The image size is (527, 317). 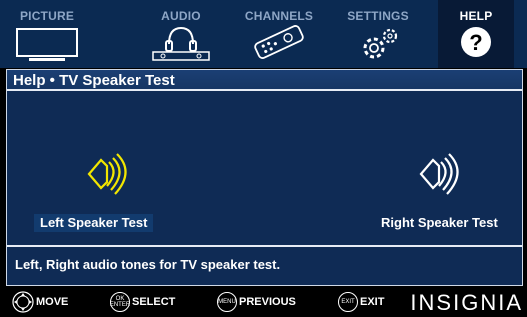 What do you see at coordinates (227, 302) in the screenshot?
I see `menu-key-icon: MENU` at bounding box center [227, 302].